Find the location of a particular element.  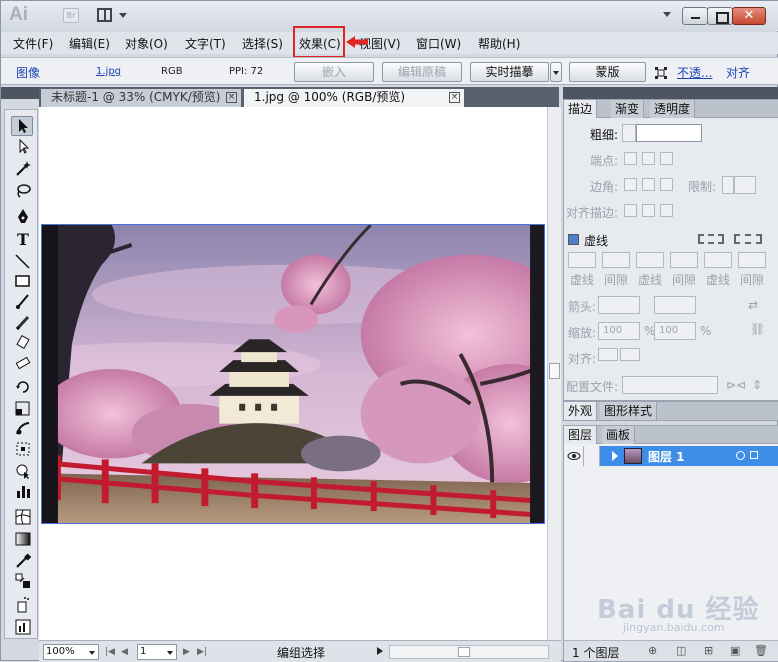

align-center-icon is located at coordinates (630, 210).